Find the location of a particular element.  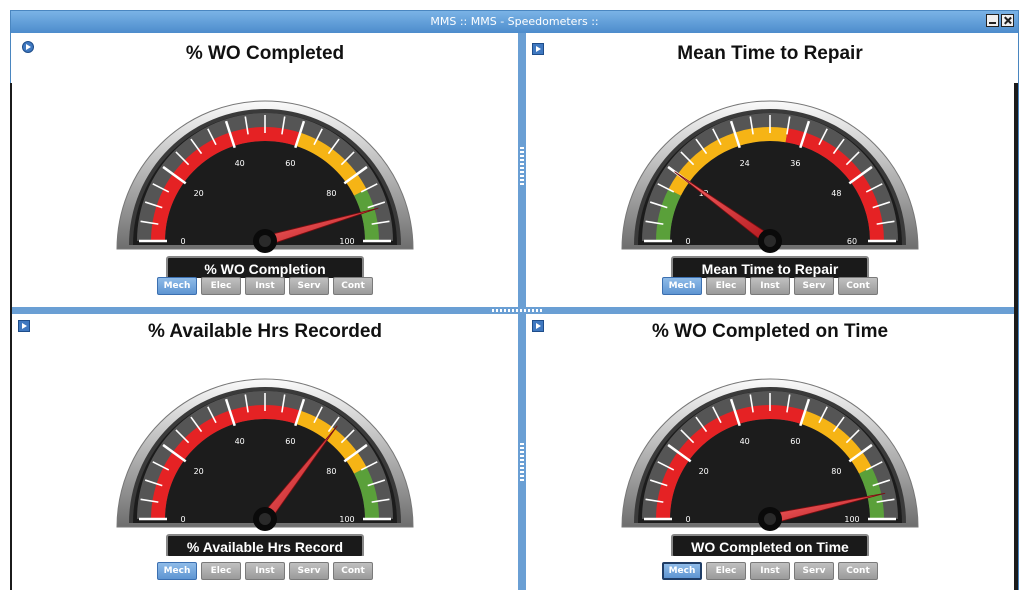

window-controls is located at coordinates (1000, 20).